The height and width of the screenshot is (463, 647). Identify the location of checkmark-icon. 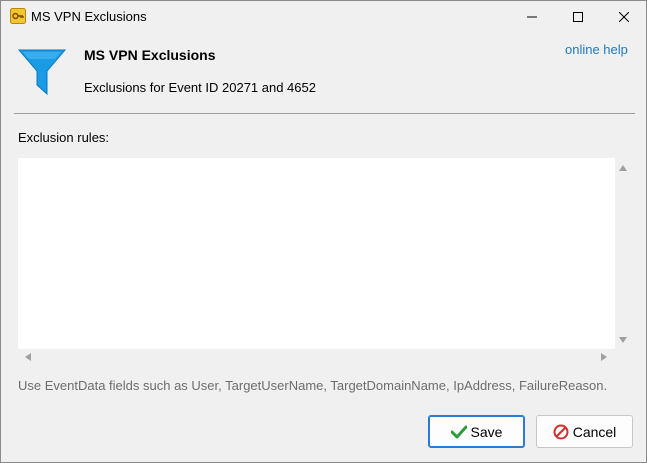
(458, 432).